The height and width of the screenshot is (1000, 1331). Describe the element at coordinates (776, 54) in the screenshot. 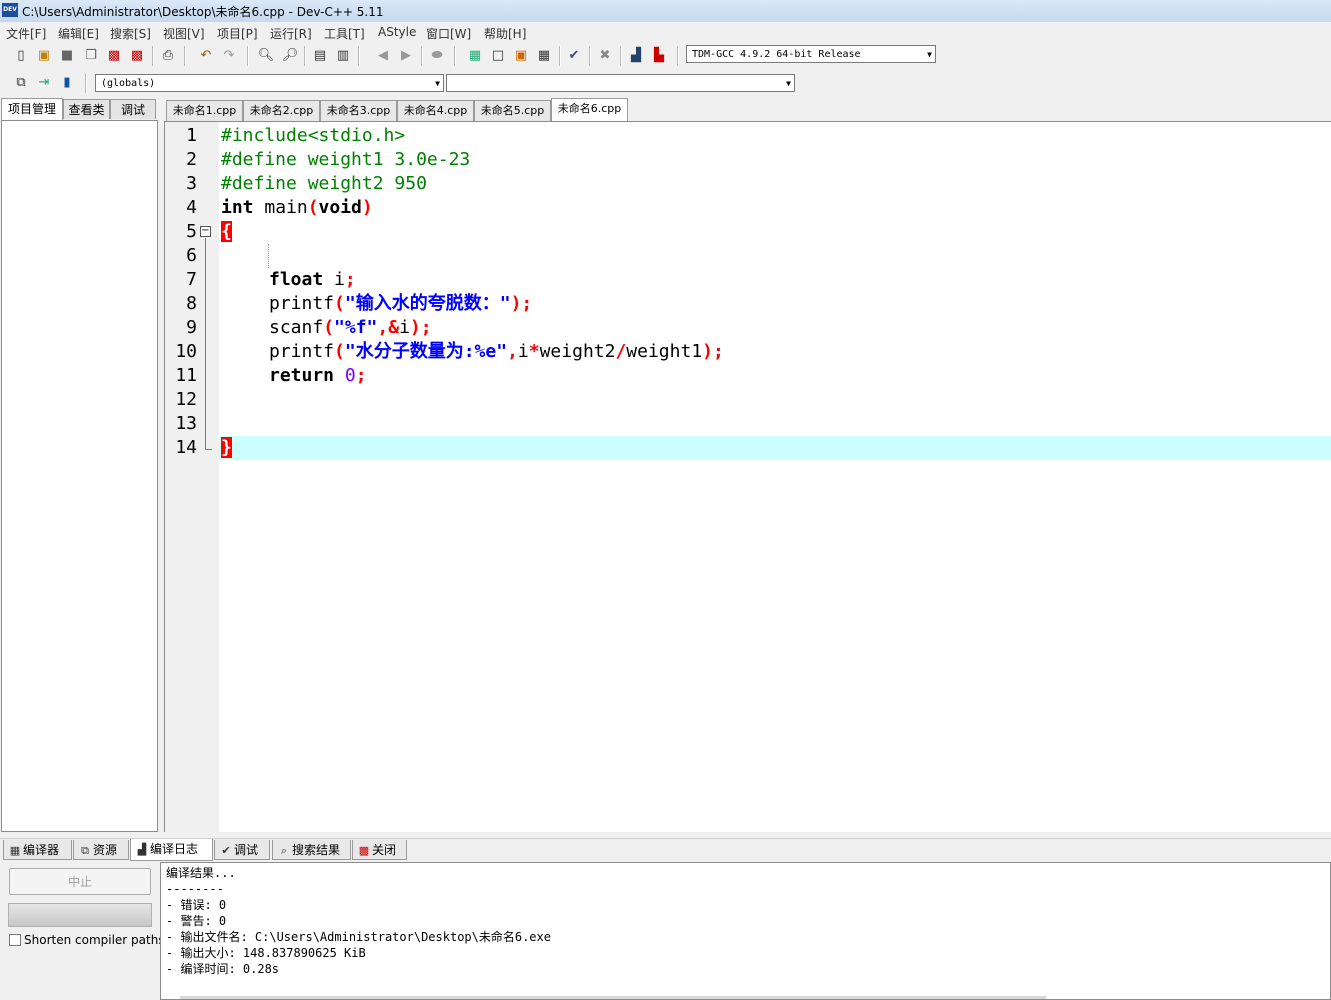

I see `compiler-select-value: TDM-GCC 4.9.2 64-bit Release` at that location.